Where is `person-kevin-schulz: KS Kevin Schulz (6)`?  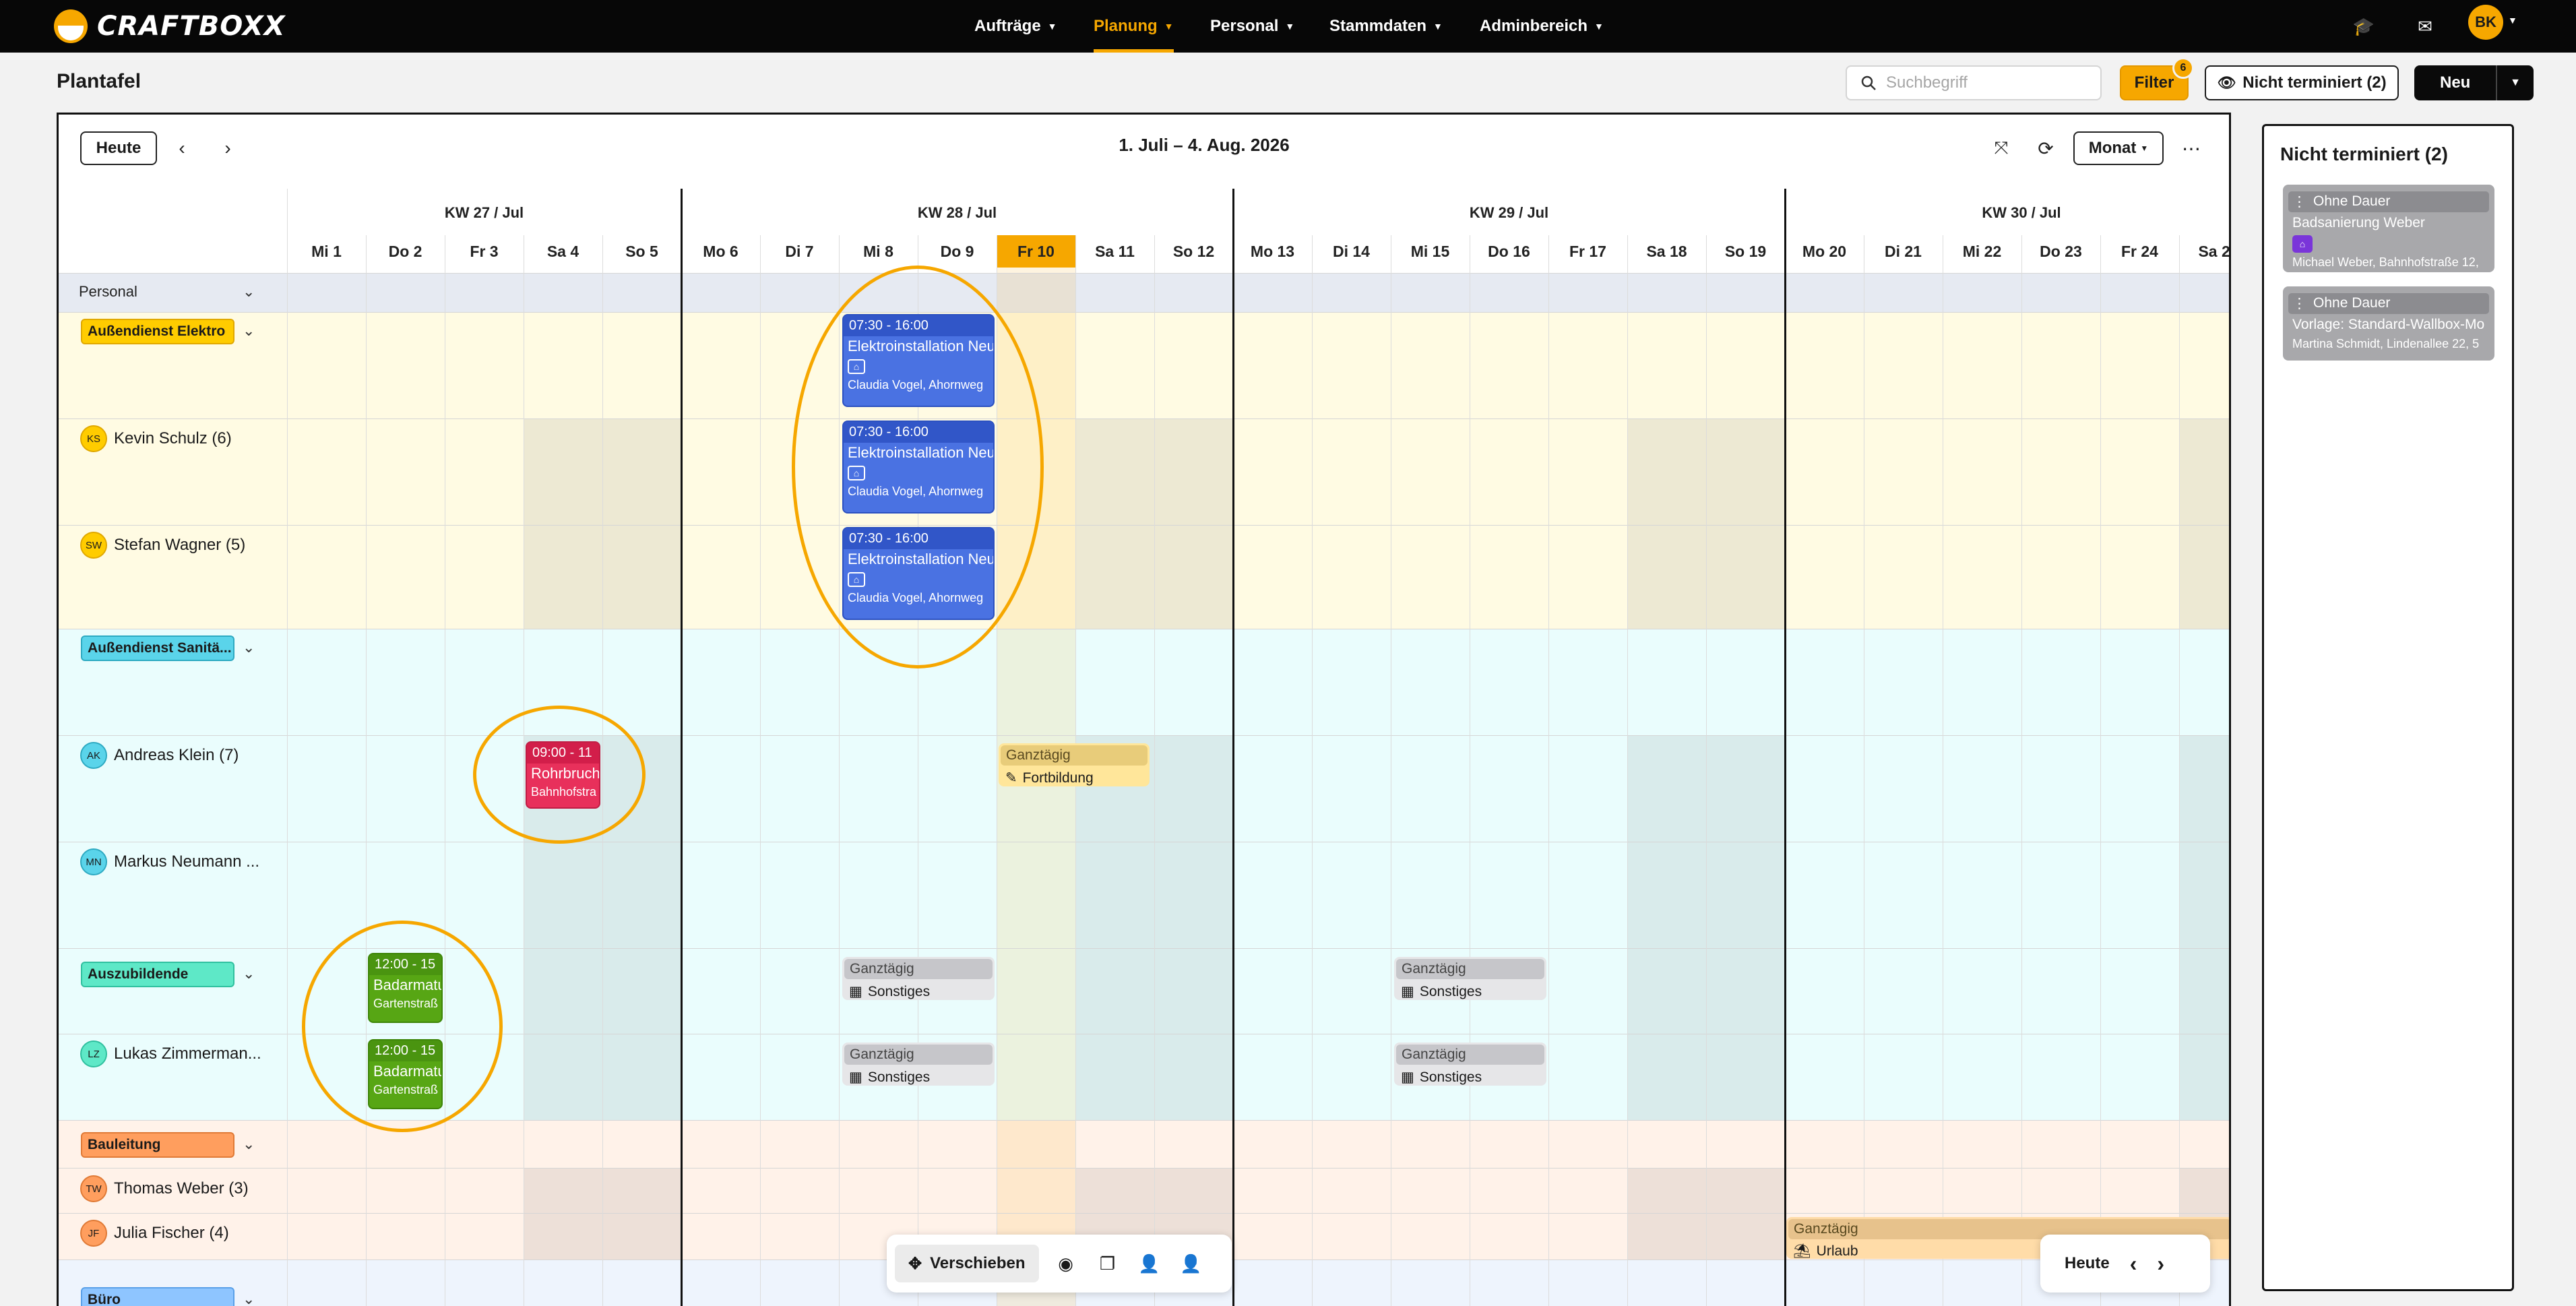
person-kevin-schulz: KS Kevin Schulz (6) is located at coordinates (156, 438).